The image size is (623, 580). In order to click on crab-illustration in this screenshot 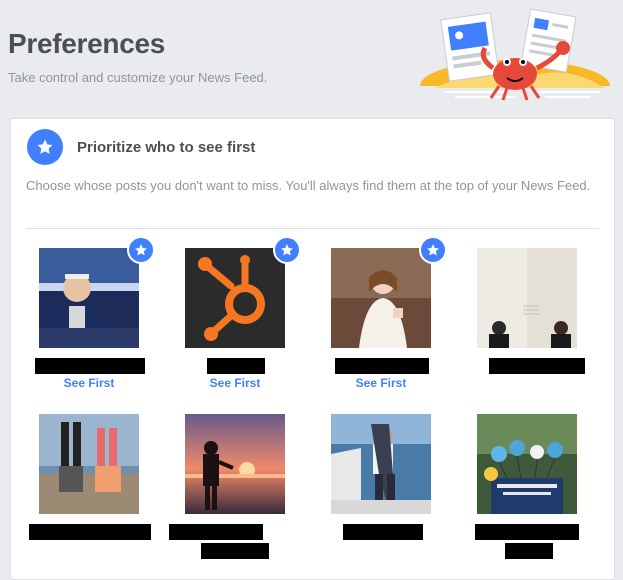, I will do `click(515, 60)`.